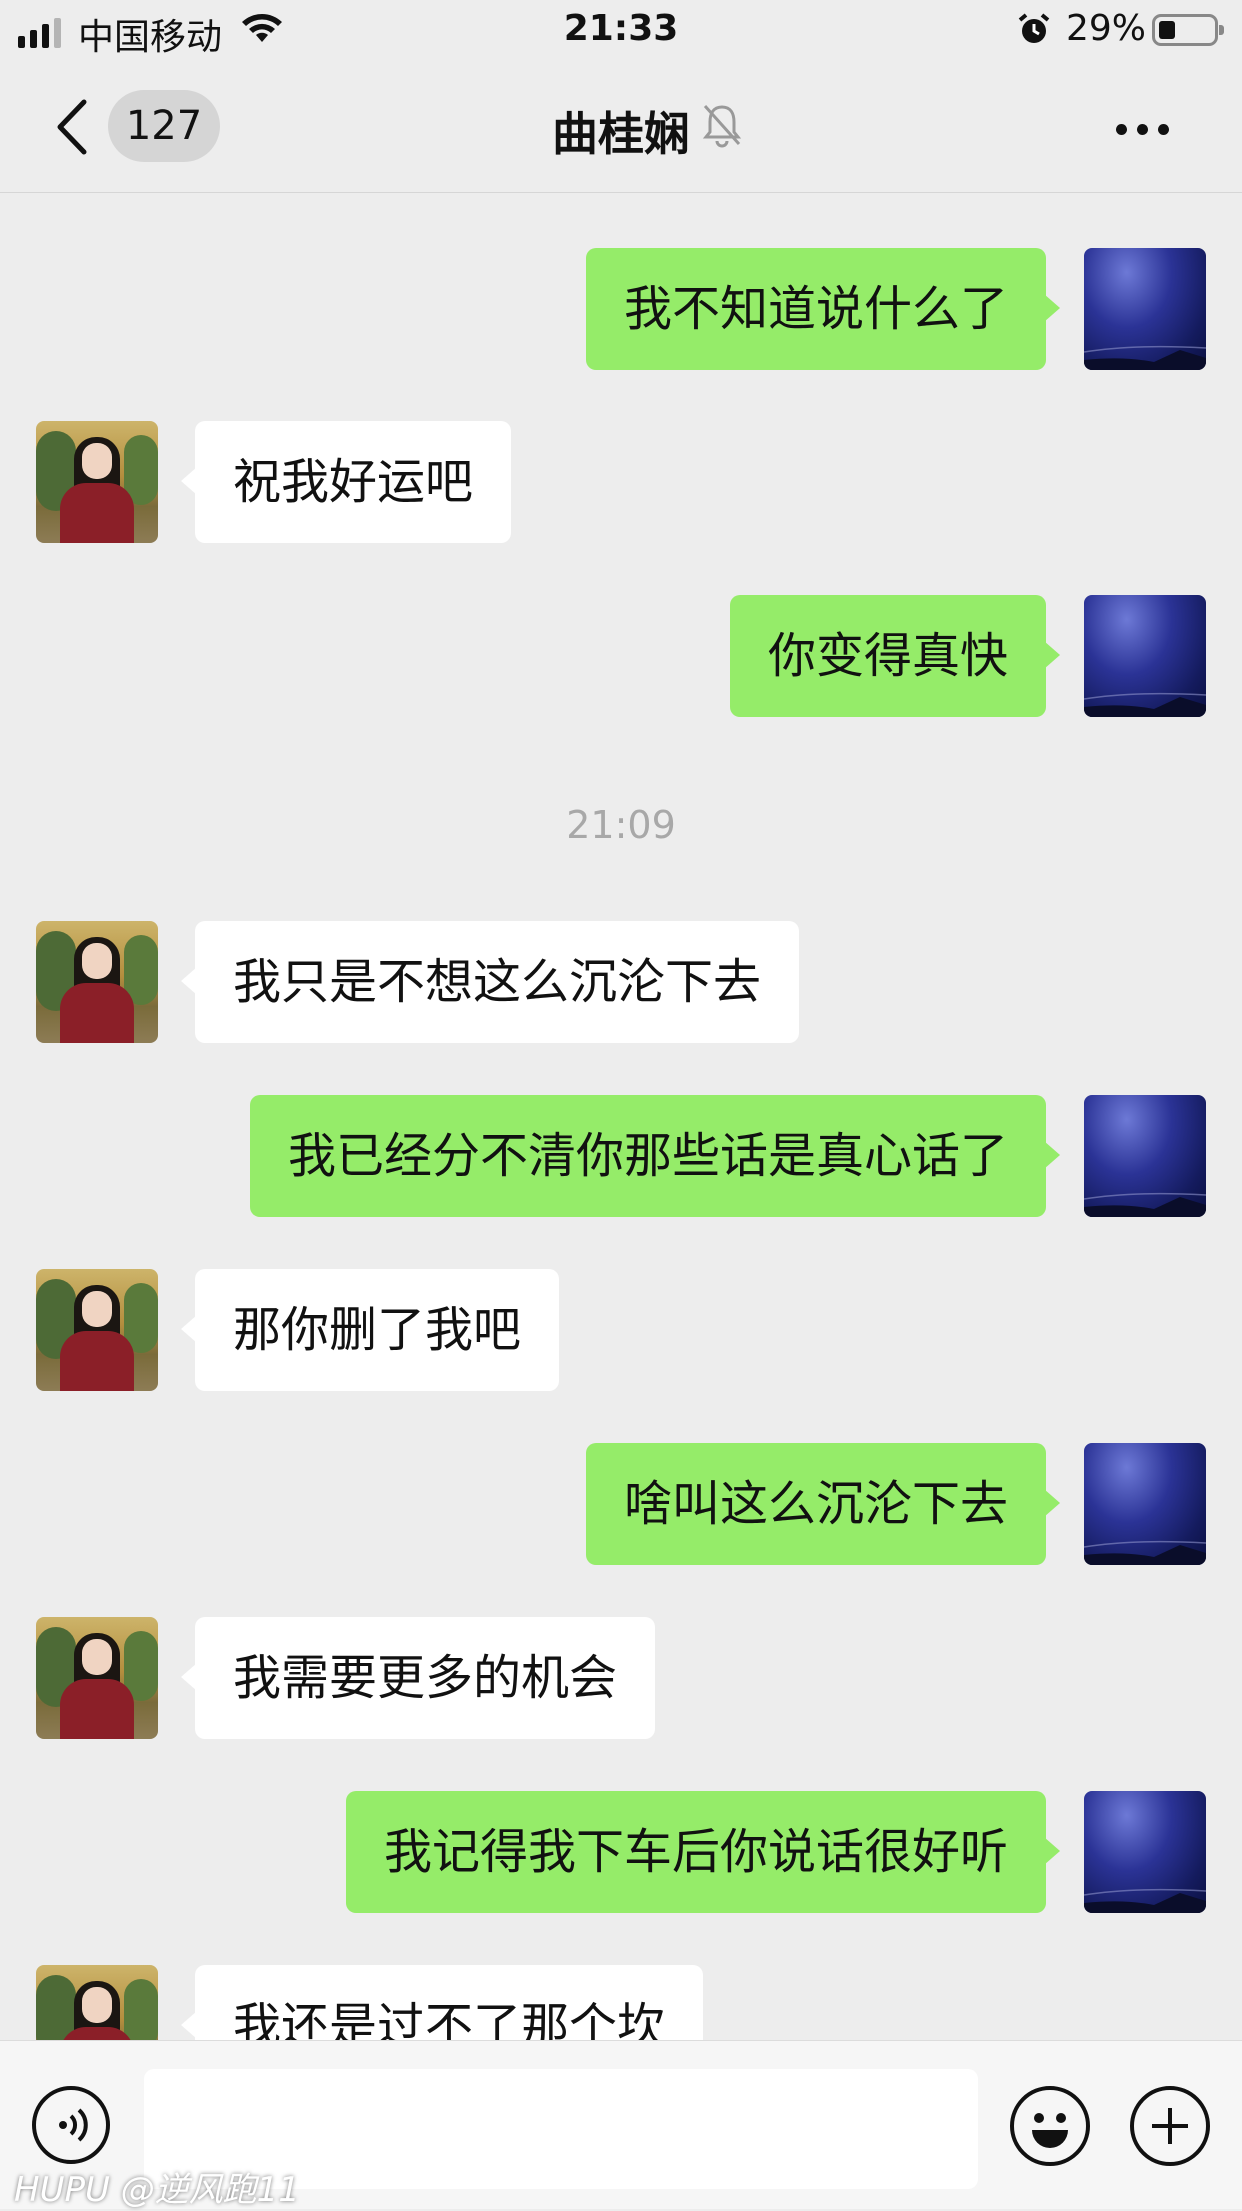 The height and width of the screenshot is (2211, 1242). I want to click on alarm-icon, so click(1034, 28).